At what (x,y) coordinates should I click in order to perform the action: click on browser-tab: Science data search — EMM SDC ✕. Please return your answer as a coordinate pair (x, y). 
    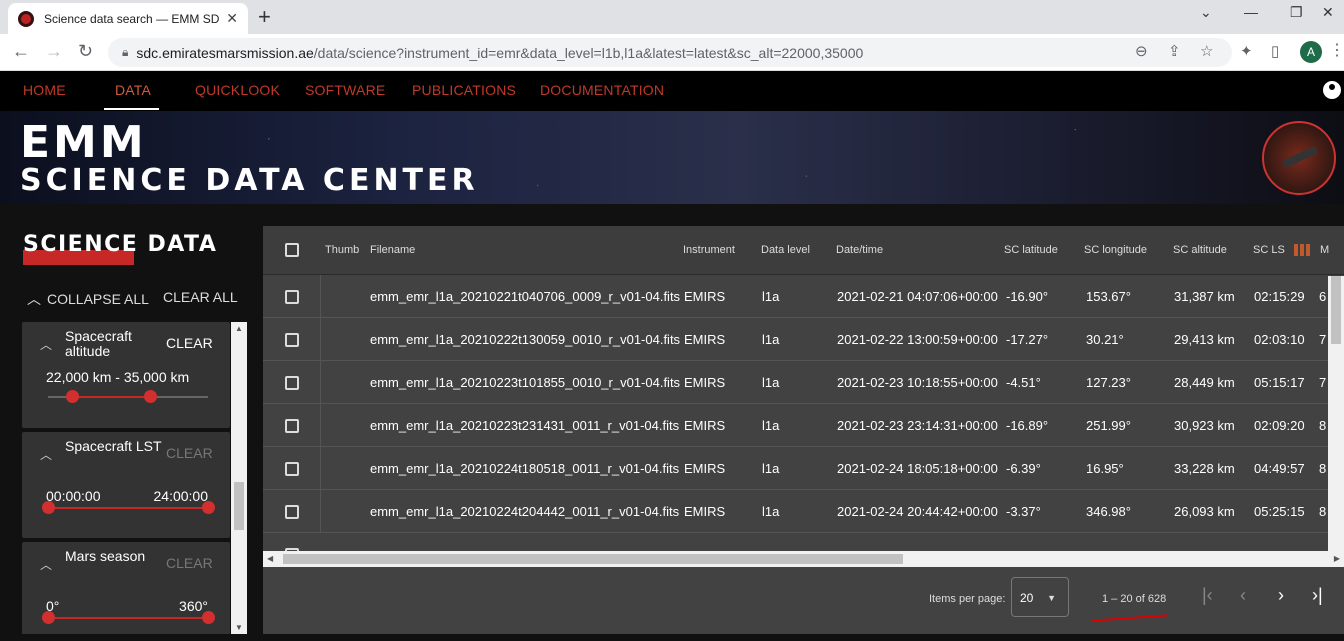
    Looking at the image, I should click on (128, 18).